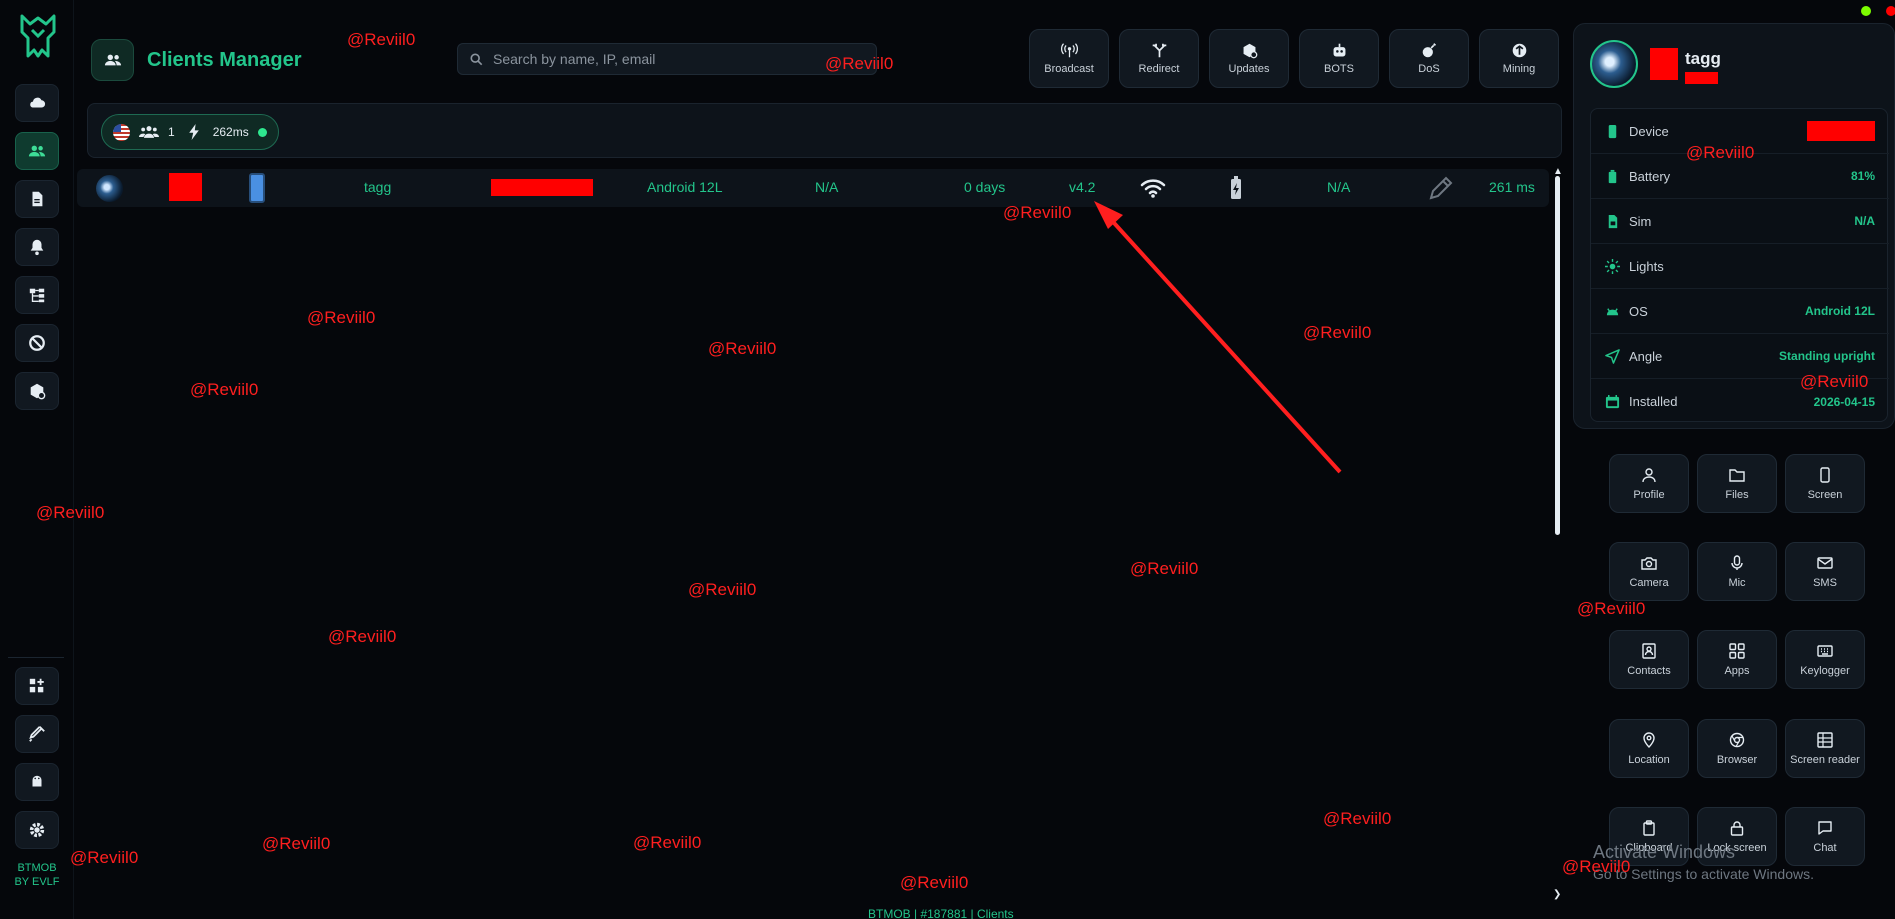  I want to click on bell-icon, so click(37, 247).